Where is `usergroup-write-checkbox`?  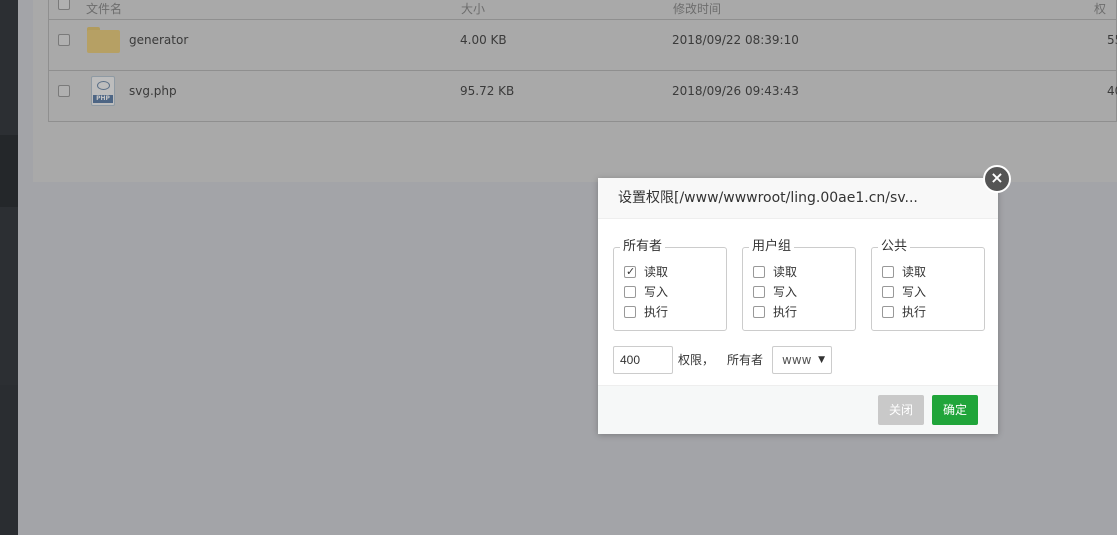
usergroup-write-checkbox is located at coordinates (759, 292).